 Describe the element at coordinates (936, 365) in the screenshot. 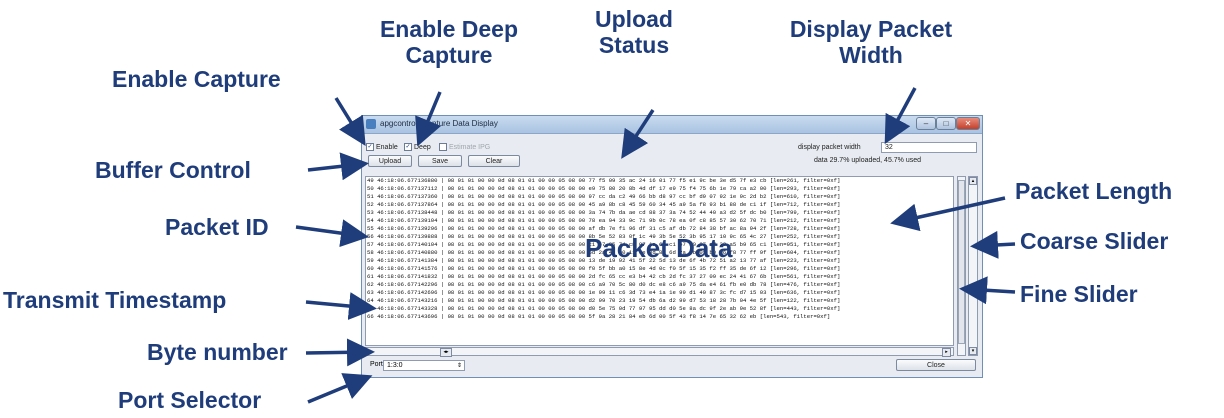

I see `close-button: Close` at that location.